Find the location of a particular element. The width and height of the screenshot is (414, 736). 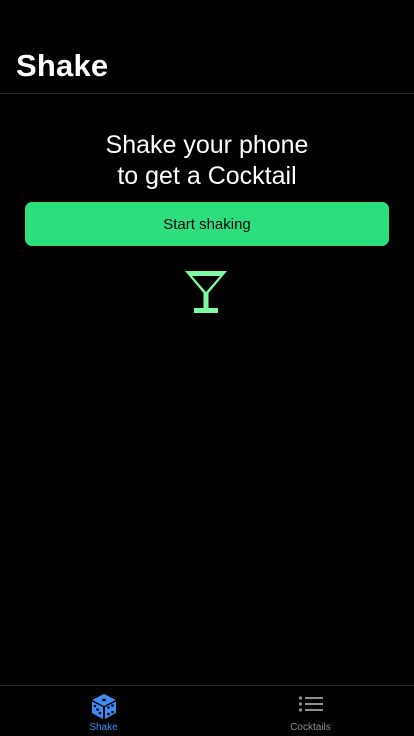

headline: Shake your phone to get a Cocktail is located at coordinates (207, 161).